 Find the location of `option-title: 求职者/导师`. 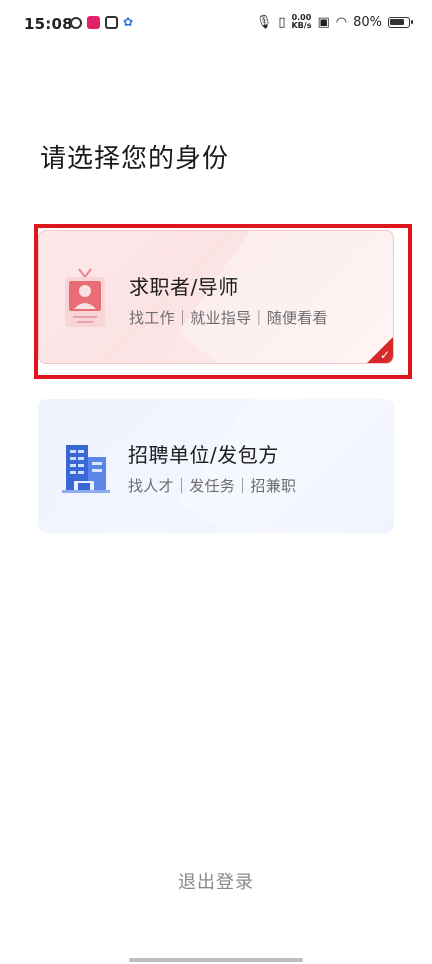

option-title: 求职者/导师 is located at coordinates (184, 287).